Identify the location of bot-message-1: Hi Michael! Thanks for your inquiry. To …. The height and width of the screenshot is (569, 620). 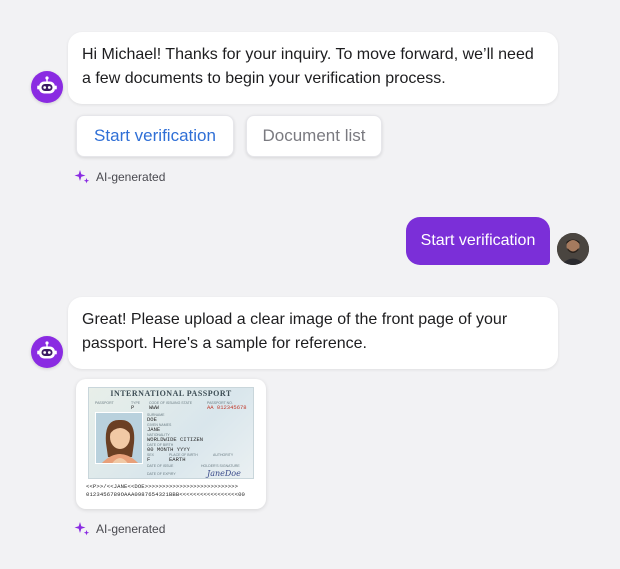
(313, 68).